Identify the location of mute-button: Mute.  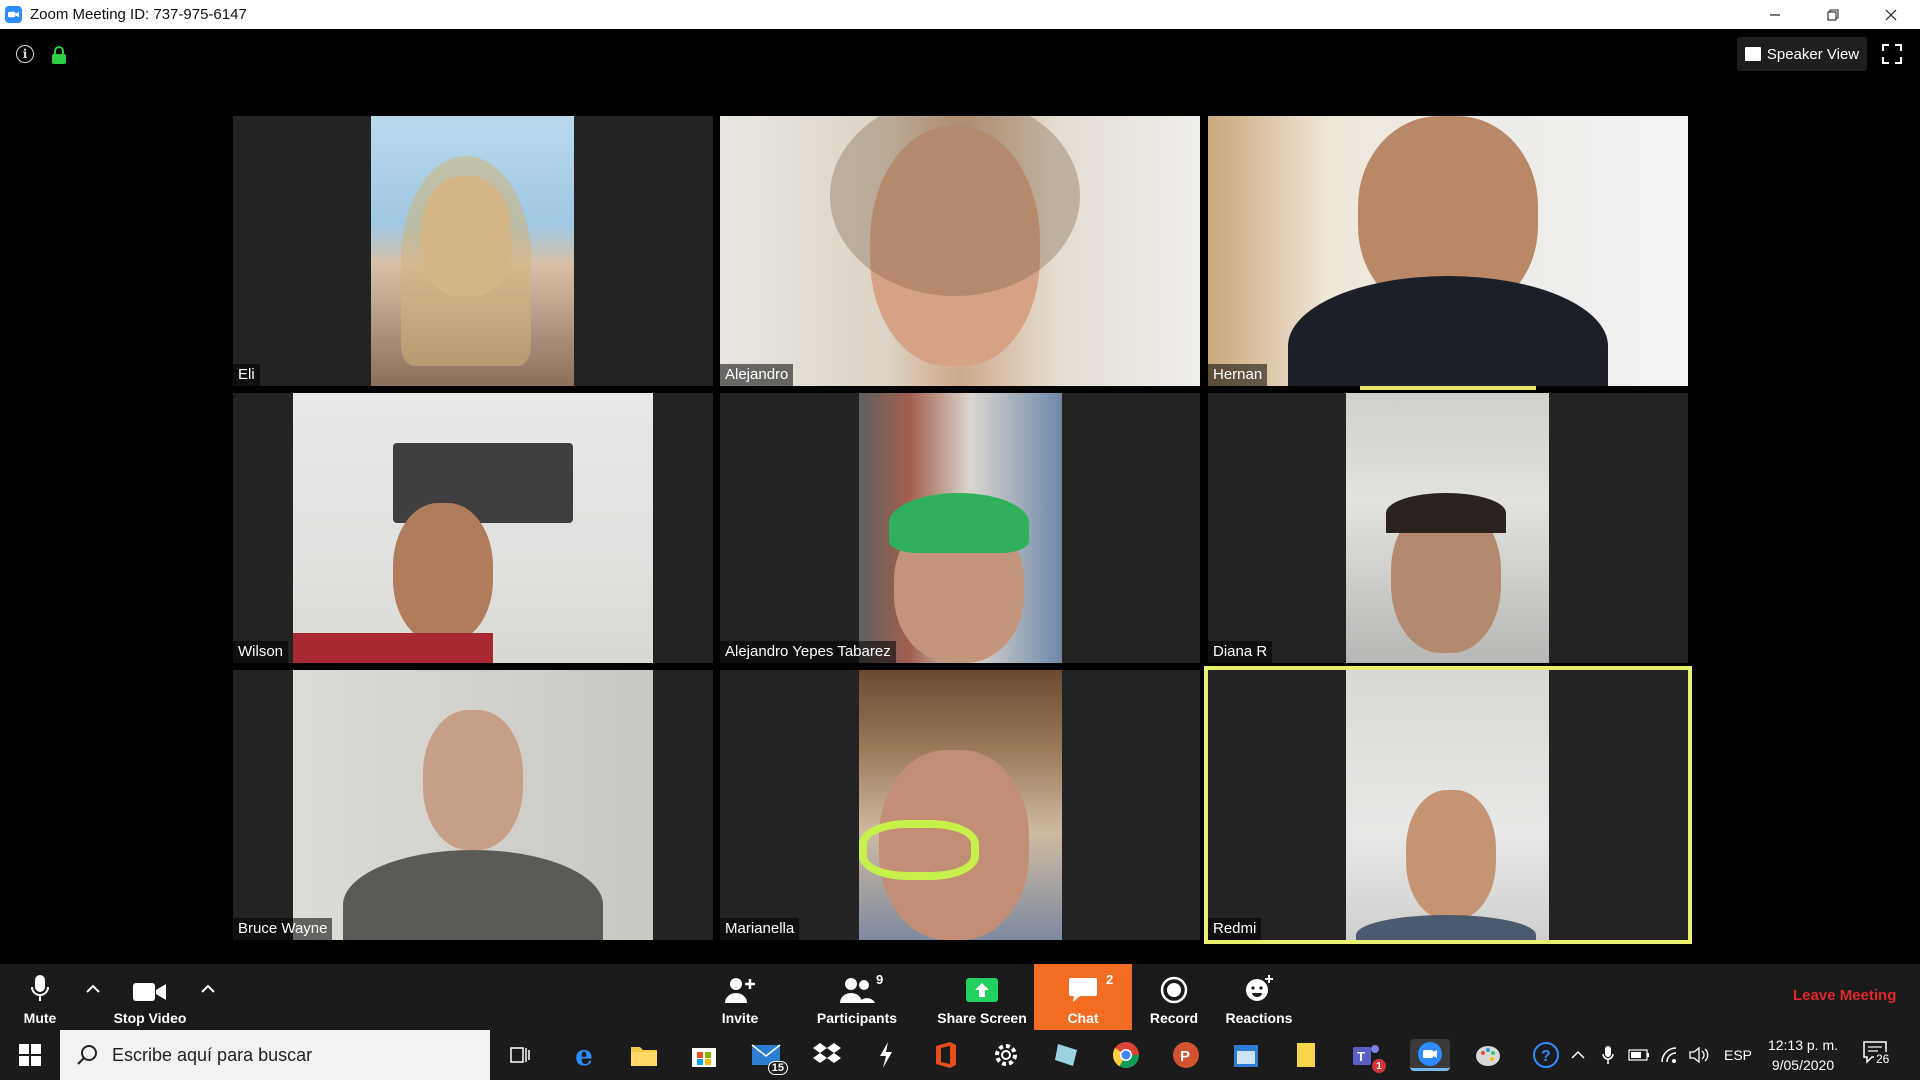
(40, 997).